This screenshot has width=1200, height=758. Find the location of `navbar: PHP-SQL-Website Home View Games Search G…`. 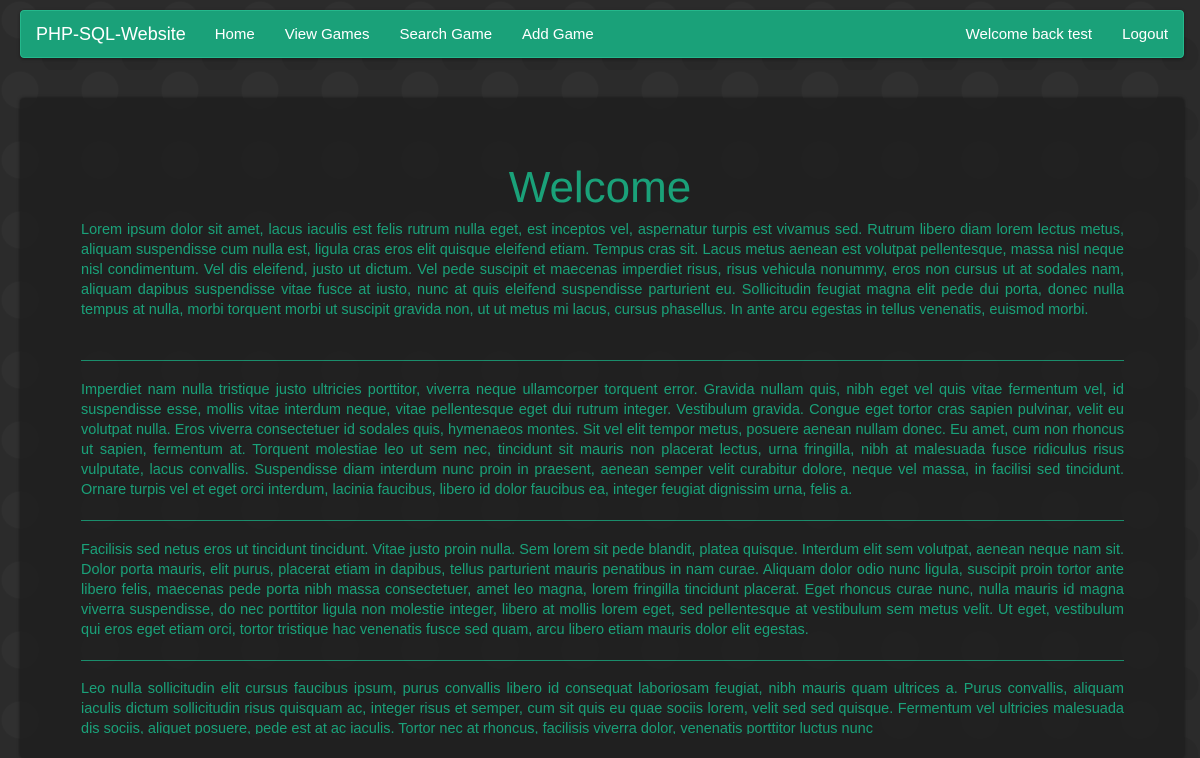

navbar: PHP-SQL-Website Home View Games Search G… is located at coordinates (602, 34).